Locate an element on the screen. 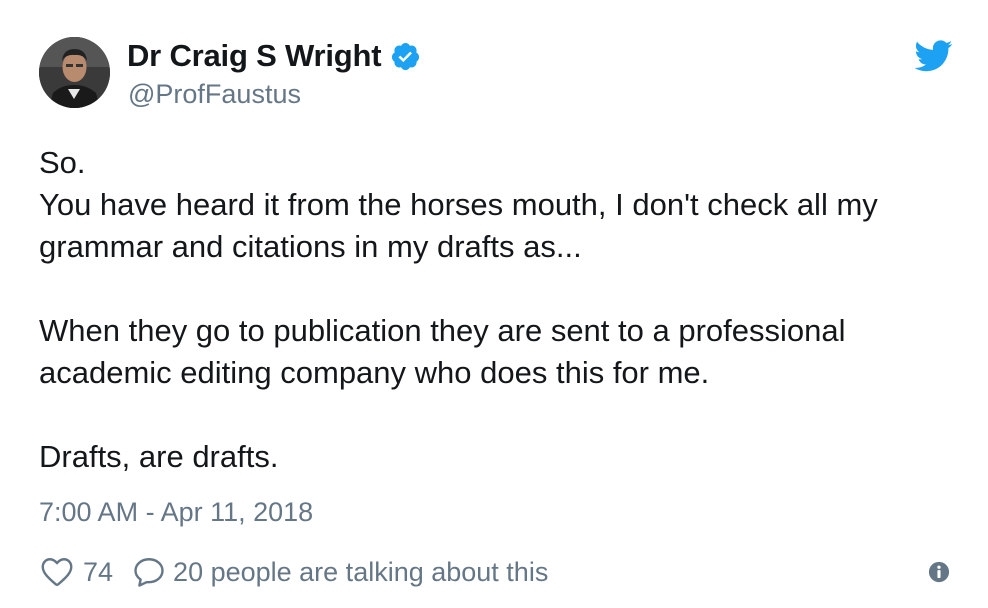  twitter-bird-icon is located at coordinates (934, 56).